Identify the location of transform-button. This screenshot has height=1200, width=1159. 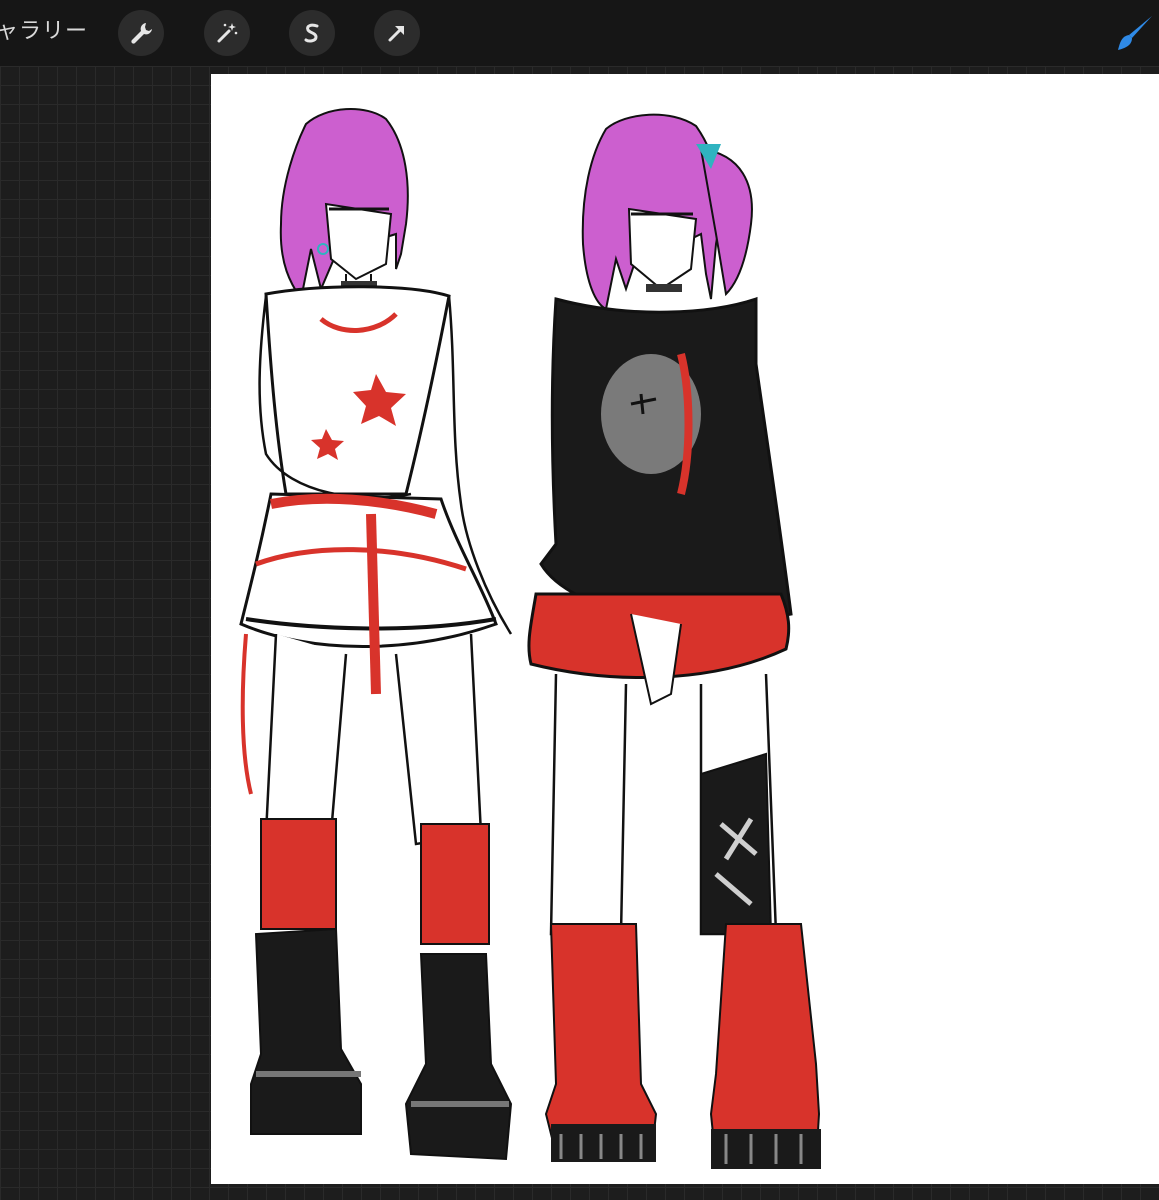
(397, 33).